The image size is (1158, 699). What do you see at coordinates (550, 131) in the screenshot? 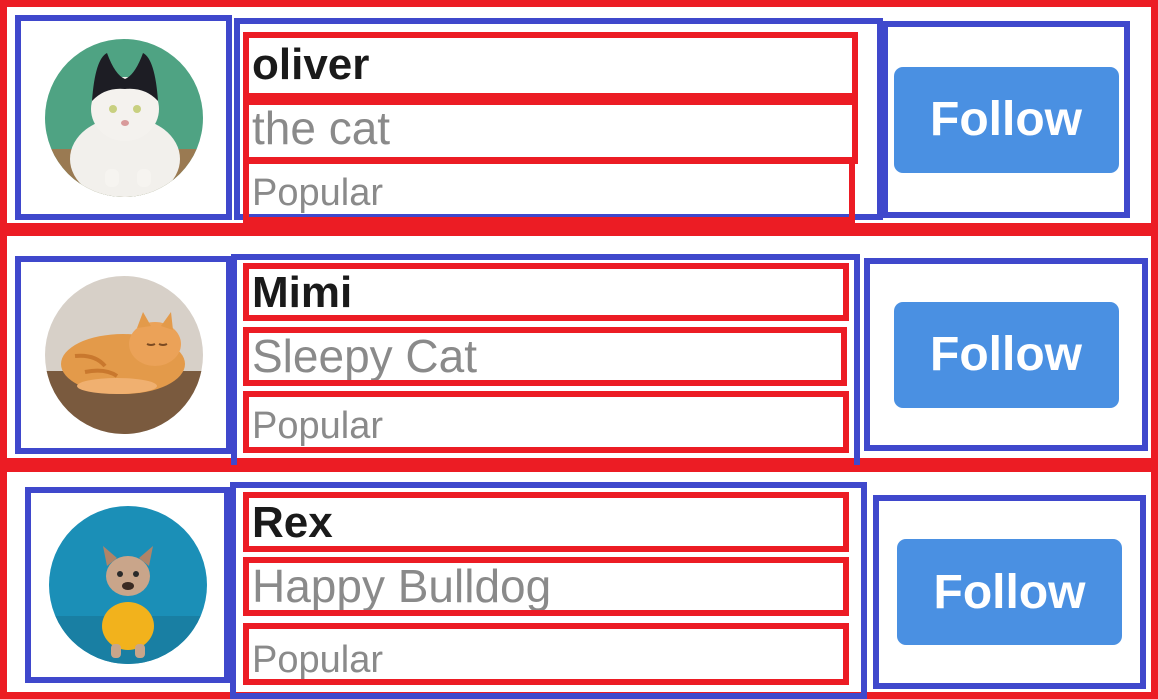
I see `user-subtitle: the cat` at bounding box center [550, 131].